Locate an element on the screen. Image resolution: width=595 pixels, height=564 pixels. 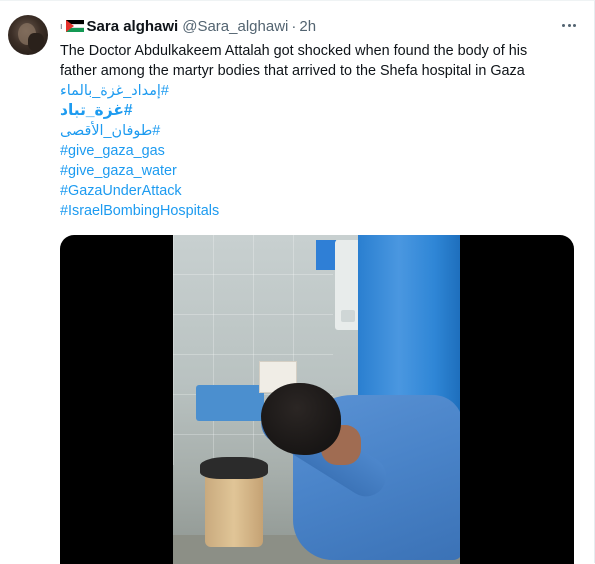
tweet-header: ı Sara alghawi @Sara_alghawi · 2h is located at coordinates (188, 26).